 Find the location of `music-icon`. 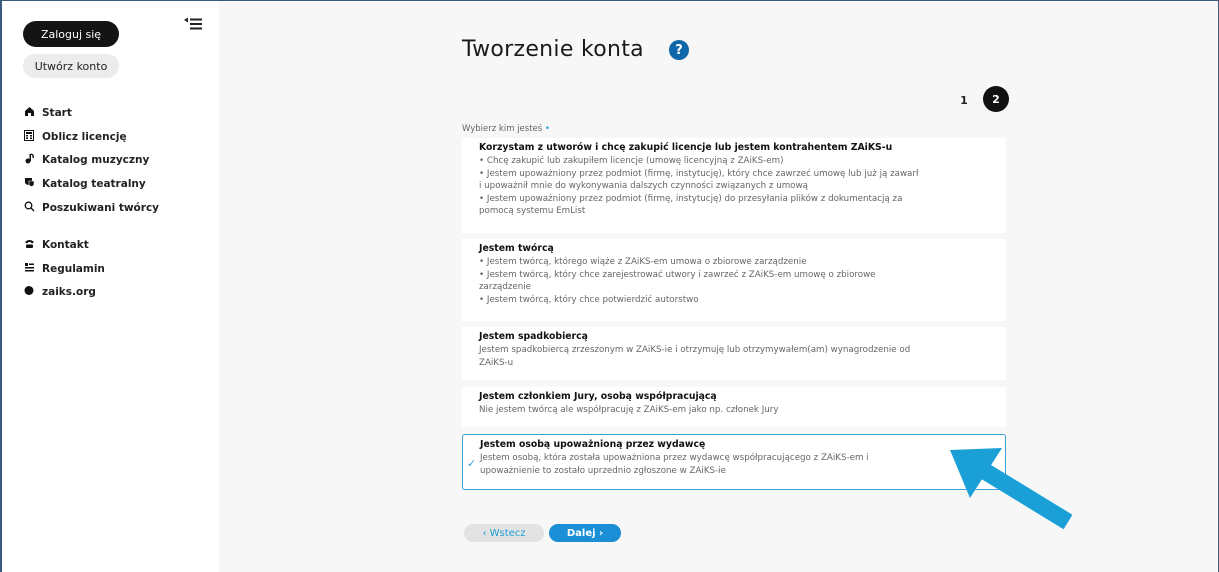

music-icon is located at coordinates (33, 160).